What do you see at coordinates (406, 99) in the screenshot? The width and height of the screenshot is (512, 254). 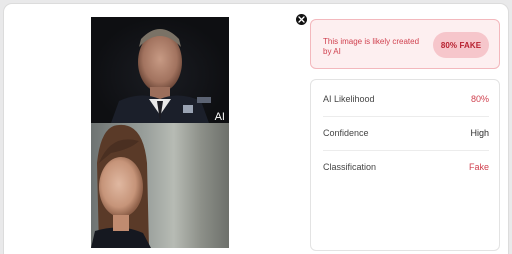 I see `detail-row-ai-likelihood: AI Likelihood 80%` at bounding box center [406, 99].